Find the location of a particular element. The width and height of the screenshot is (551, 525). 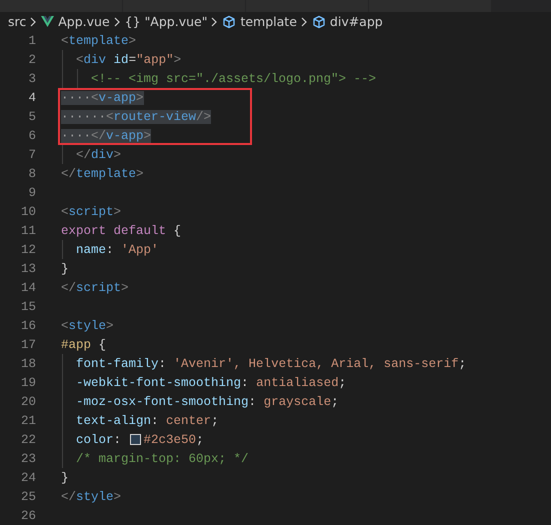

line-number: 7 is located at coordinates (31, 155).